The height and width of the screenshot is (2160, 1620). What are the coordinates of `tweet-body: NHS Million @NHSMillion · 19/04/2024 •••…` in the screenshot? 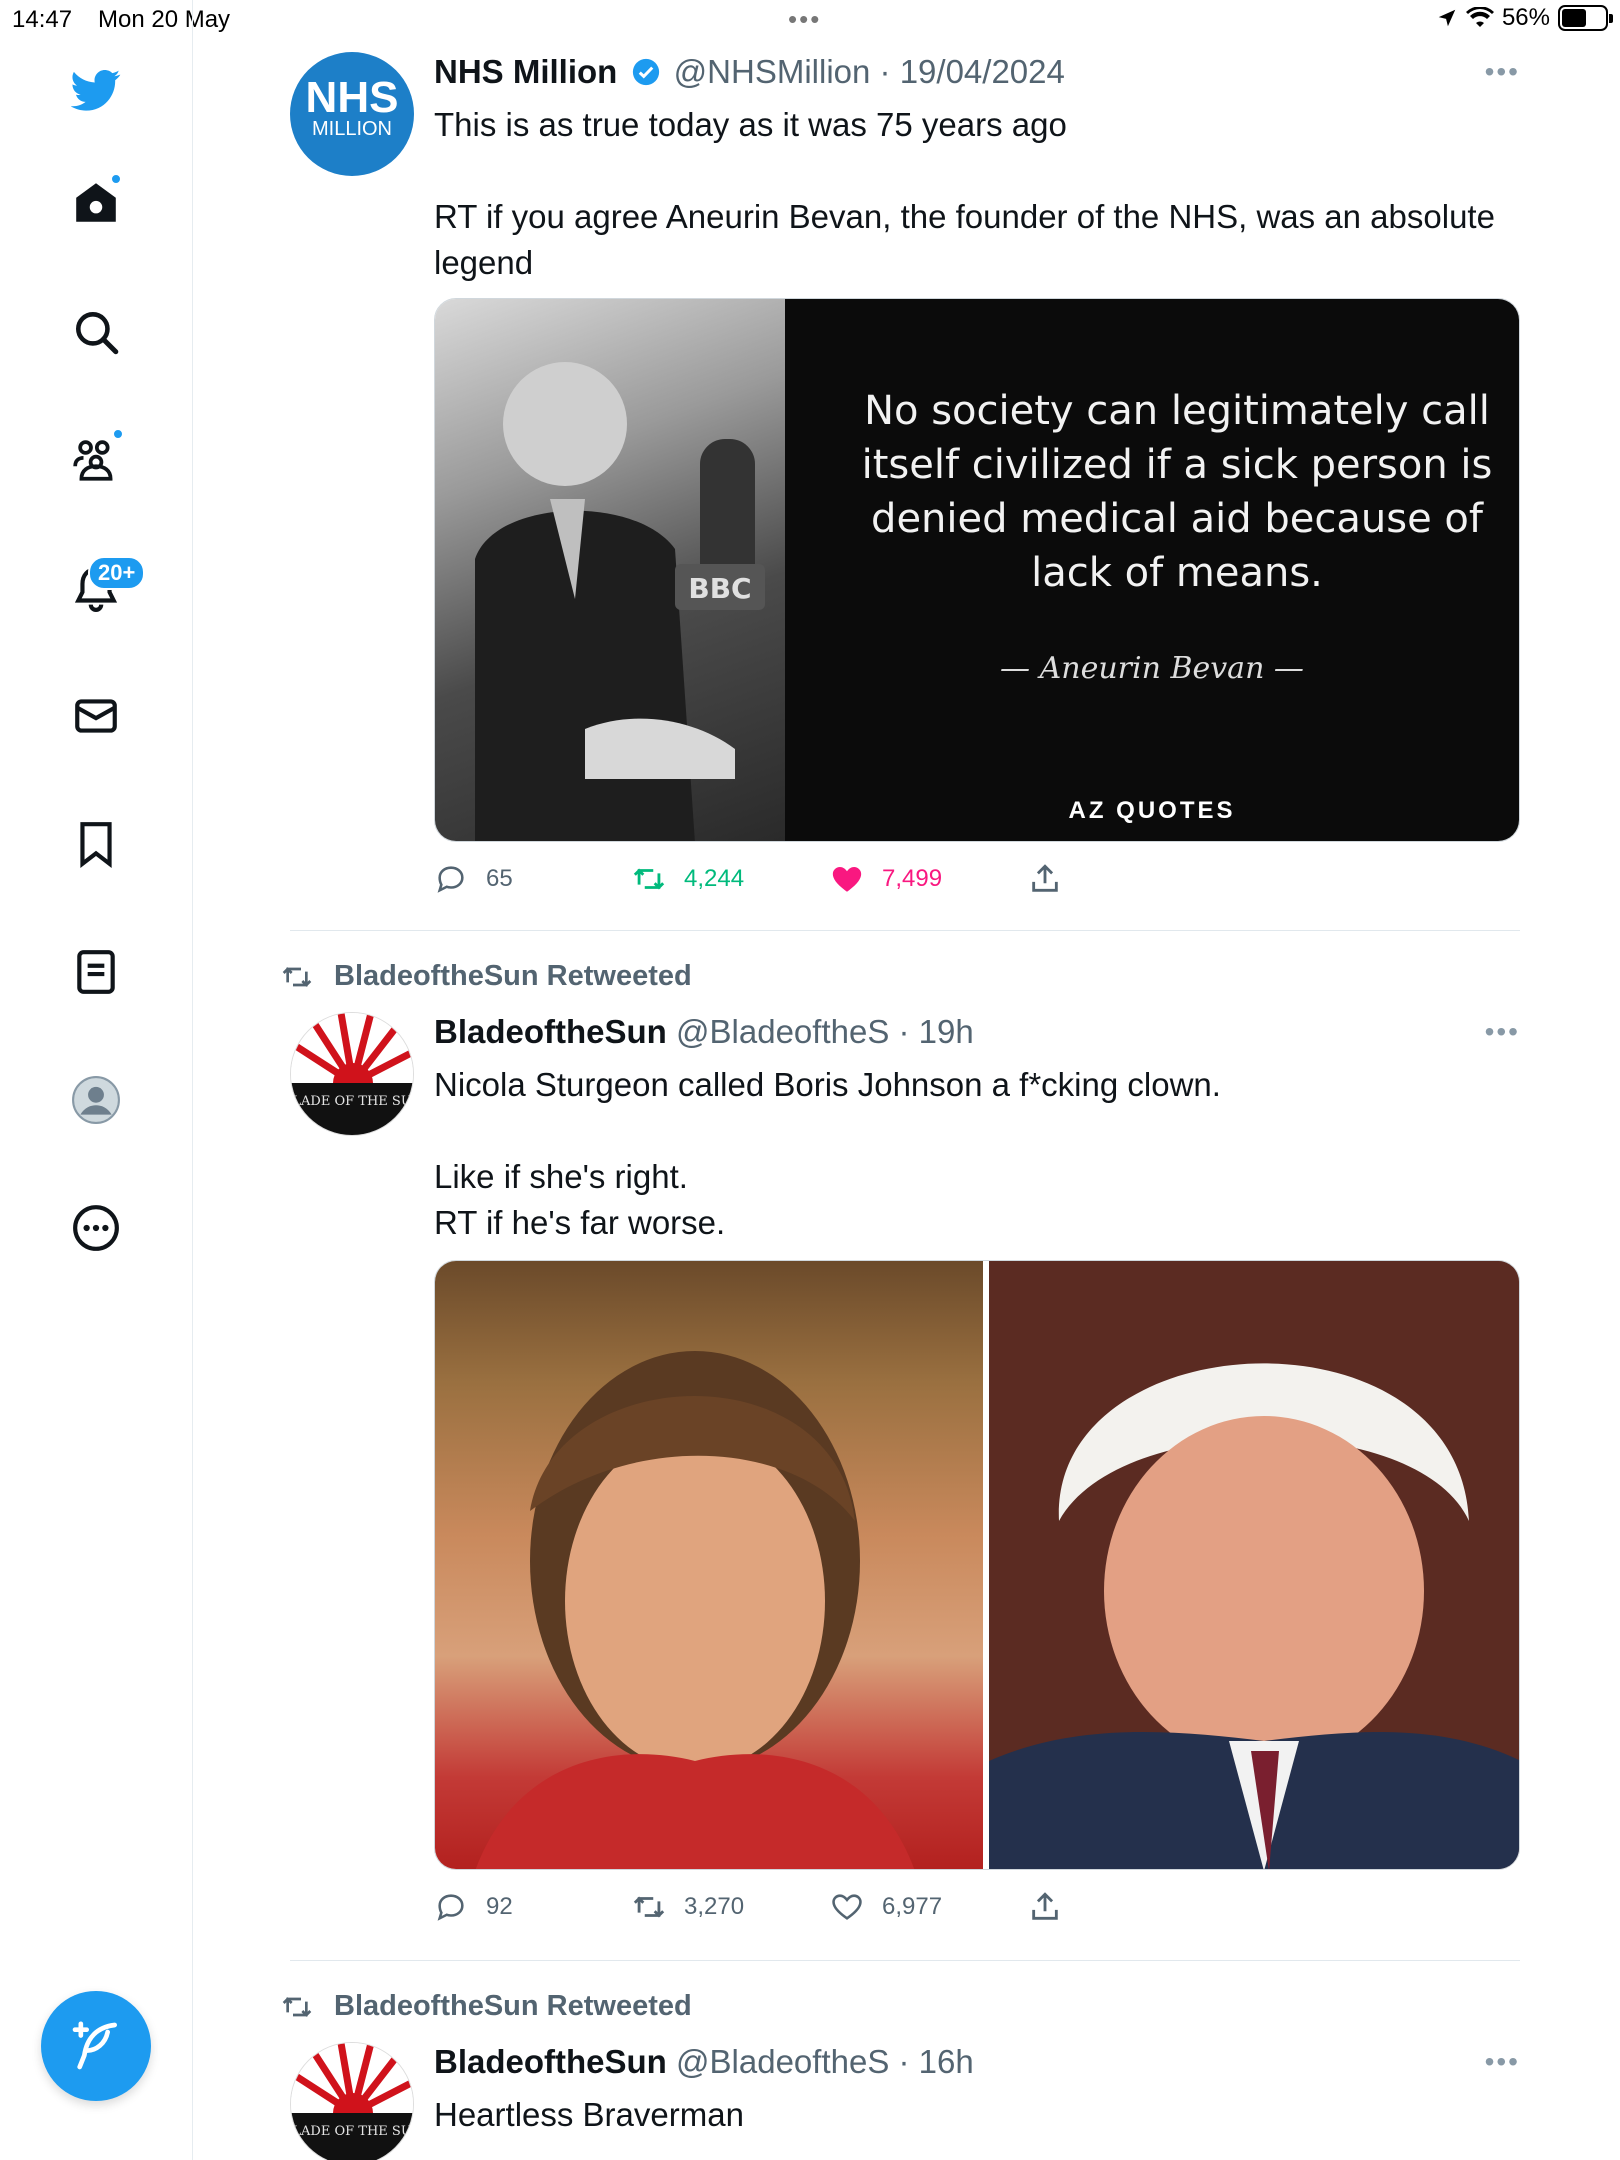 It's located at (977, 169).